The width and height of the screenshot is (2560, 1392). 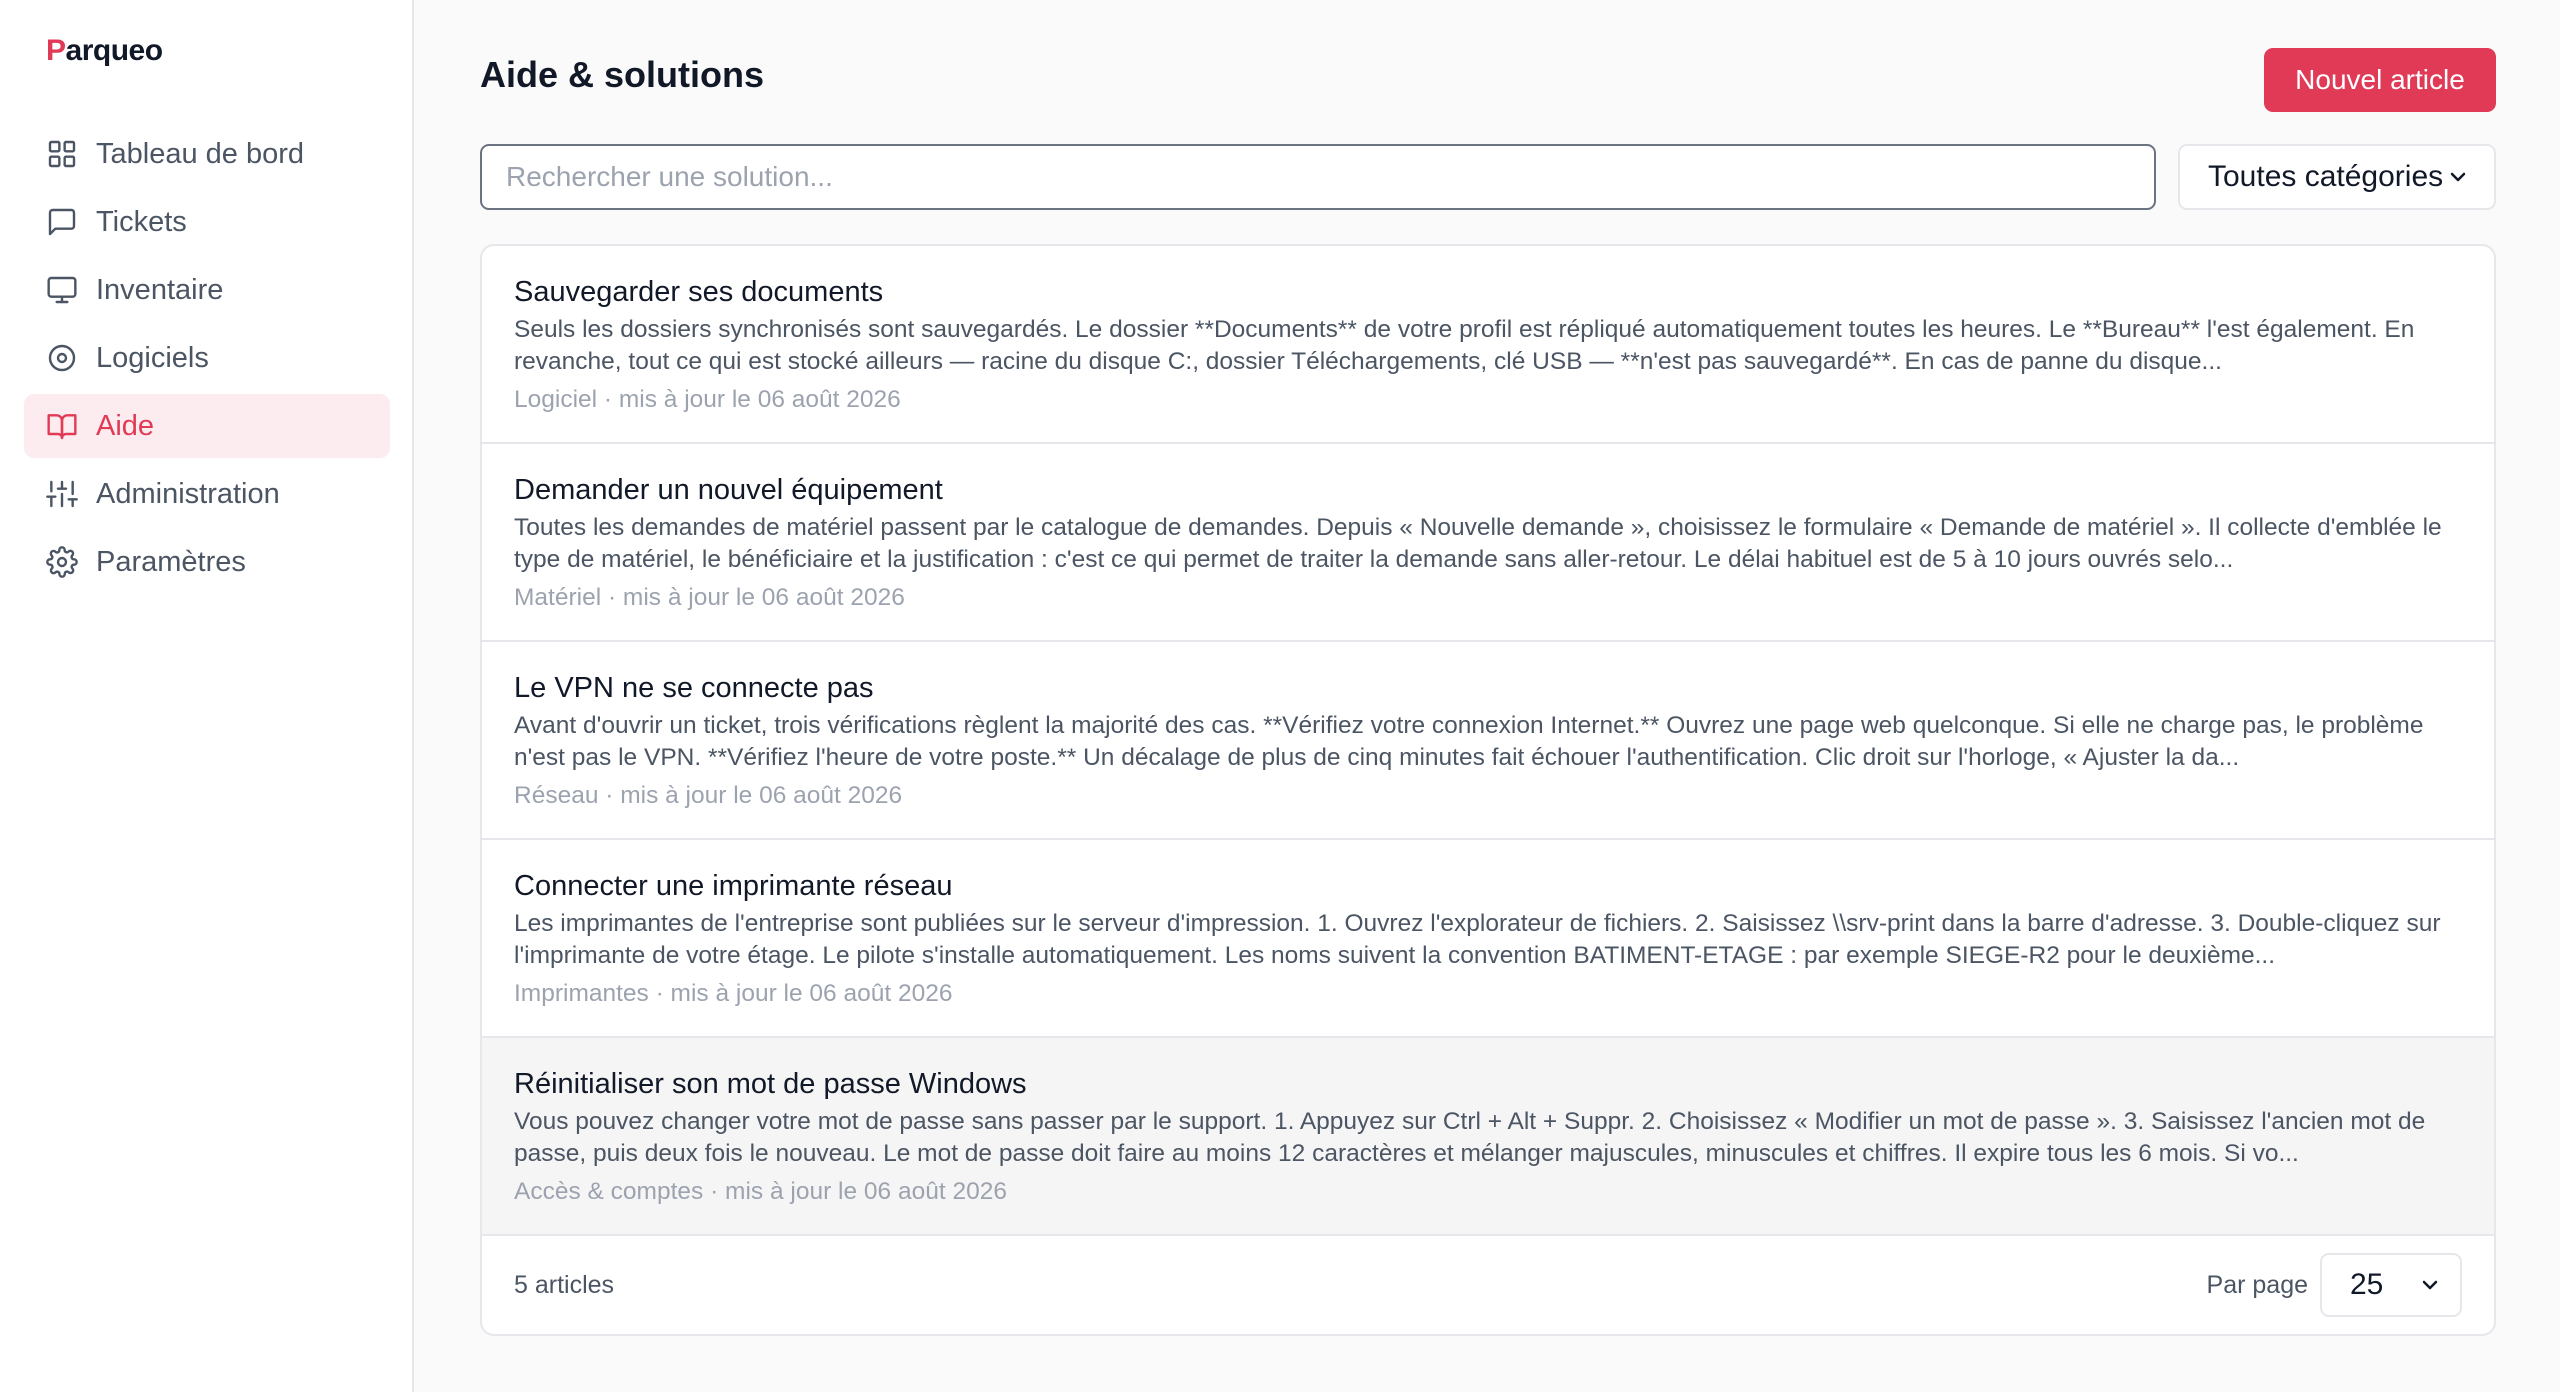 I want to click on article-title: Réinitialiser son mot de passe Windows, so click(x=770, y=1084).